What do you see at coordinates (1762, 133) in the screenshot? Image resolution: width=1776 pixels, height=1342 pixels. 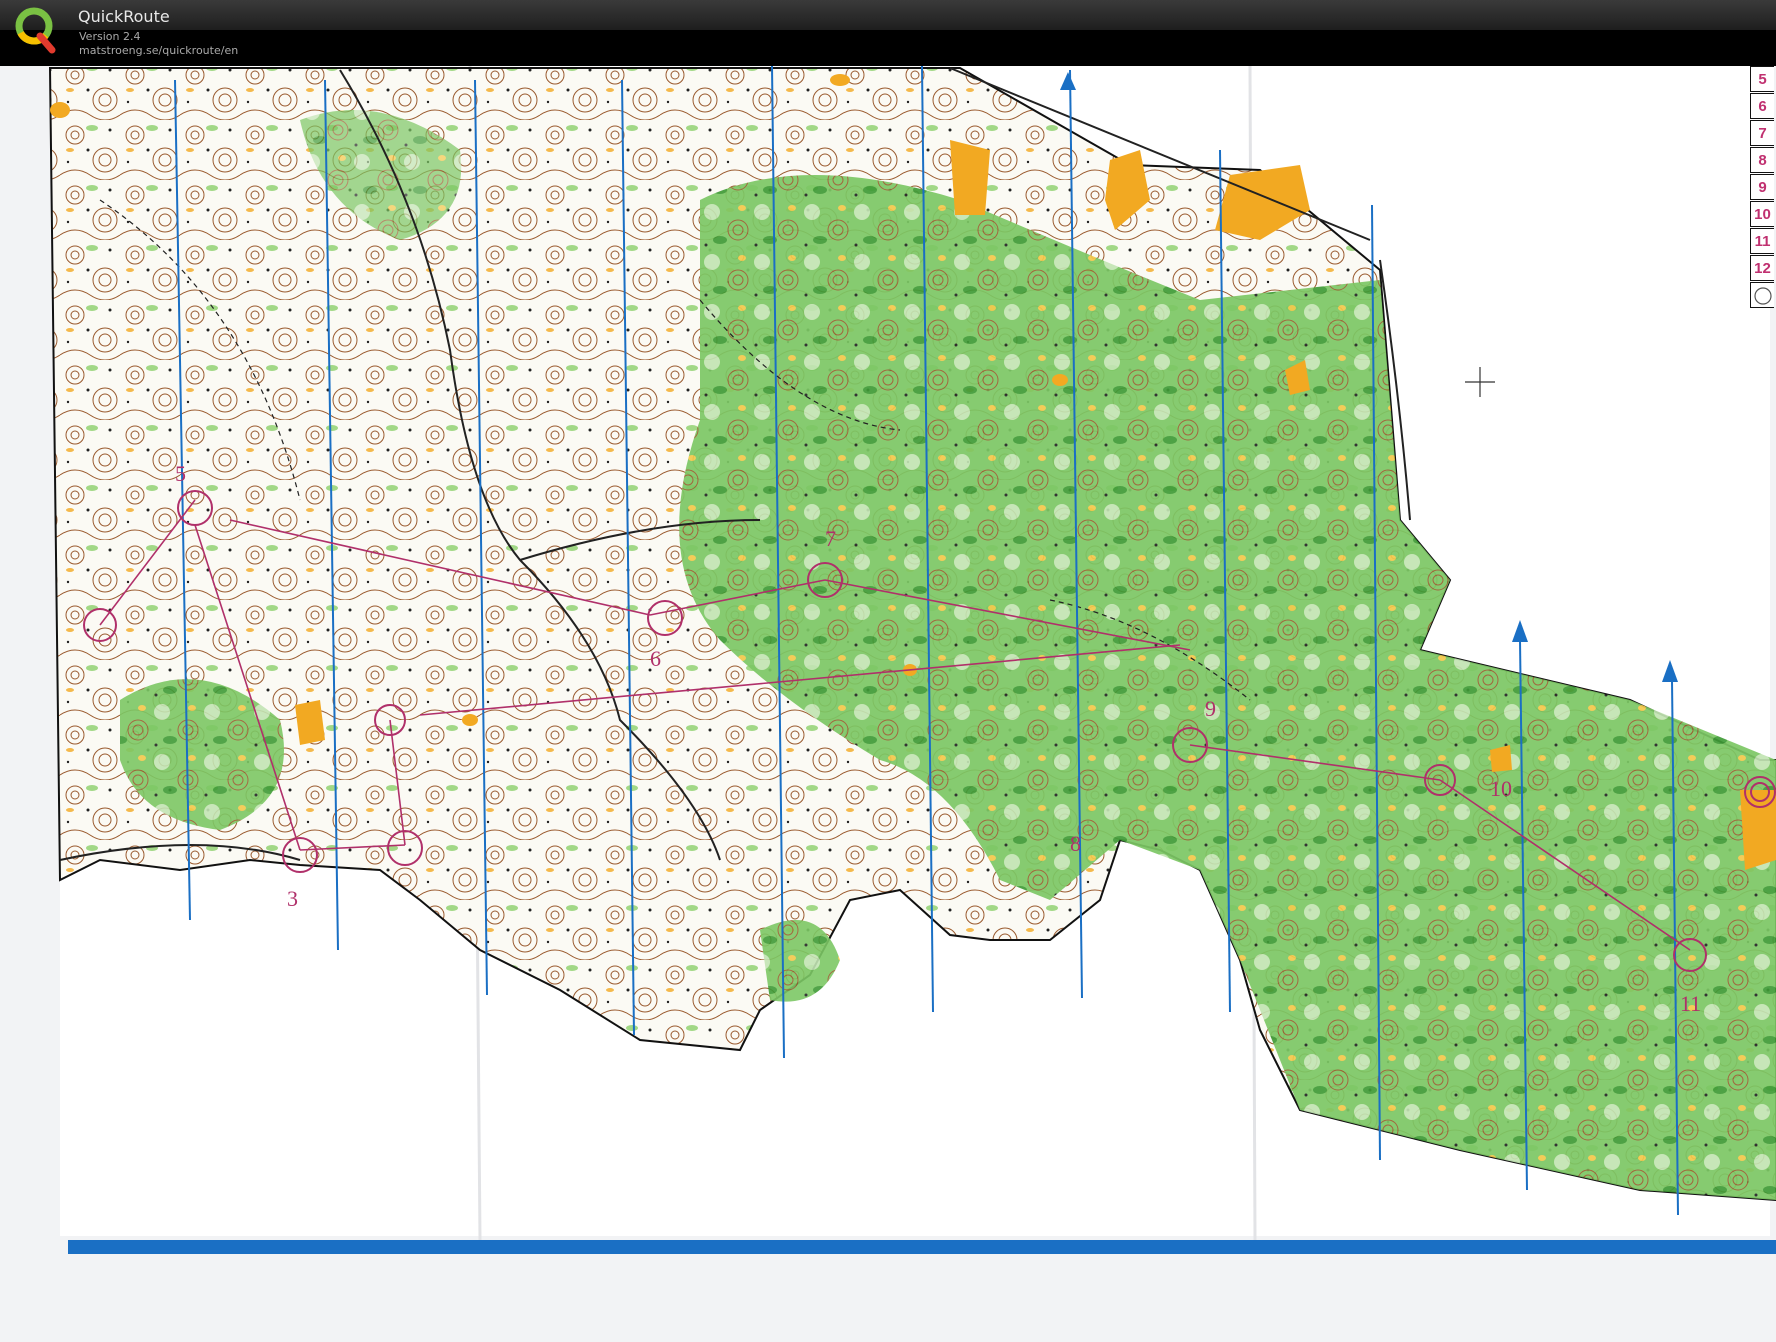 I see `legend-cell: 7` at bounding box center [1762, 133].